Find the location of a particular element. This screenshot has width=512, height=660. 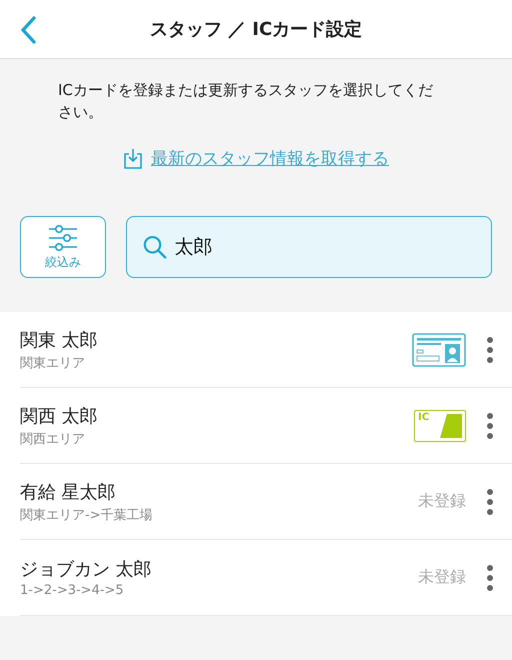

instruction-text: ICカードを登録または更新するスタッフを選択してください。 is located at coordinates (246, 101).